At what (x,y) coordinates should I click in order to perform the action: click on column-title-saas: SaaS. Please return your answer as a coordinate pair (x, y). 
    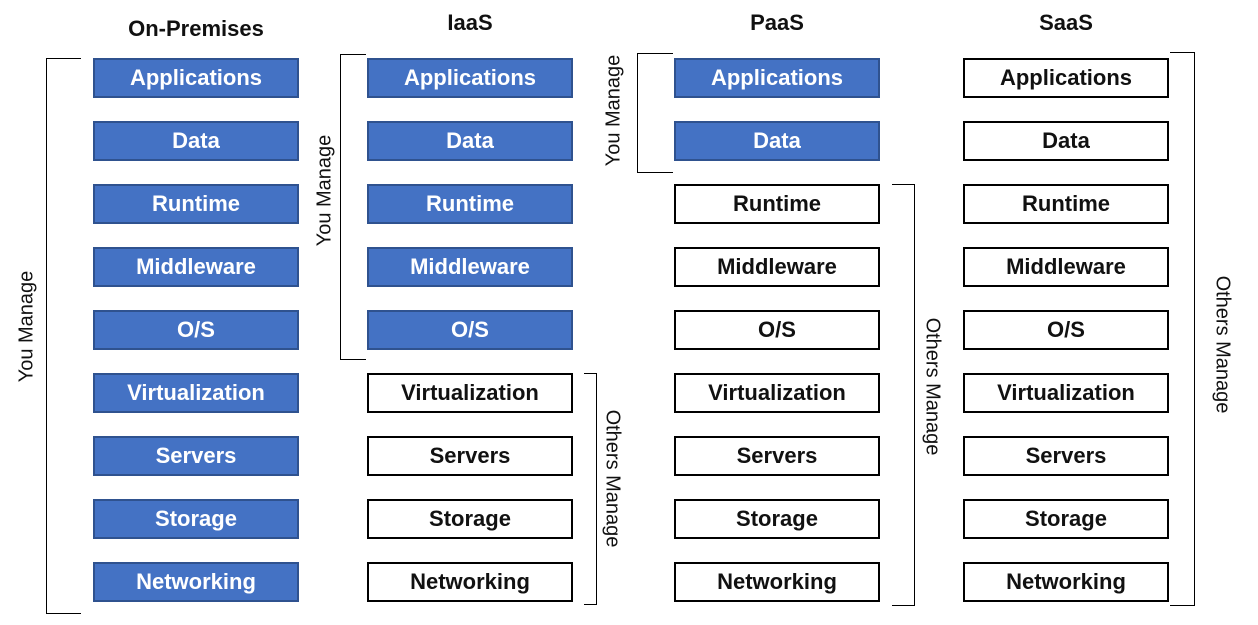
    Looking at the image, I should click on (1066, 22).